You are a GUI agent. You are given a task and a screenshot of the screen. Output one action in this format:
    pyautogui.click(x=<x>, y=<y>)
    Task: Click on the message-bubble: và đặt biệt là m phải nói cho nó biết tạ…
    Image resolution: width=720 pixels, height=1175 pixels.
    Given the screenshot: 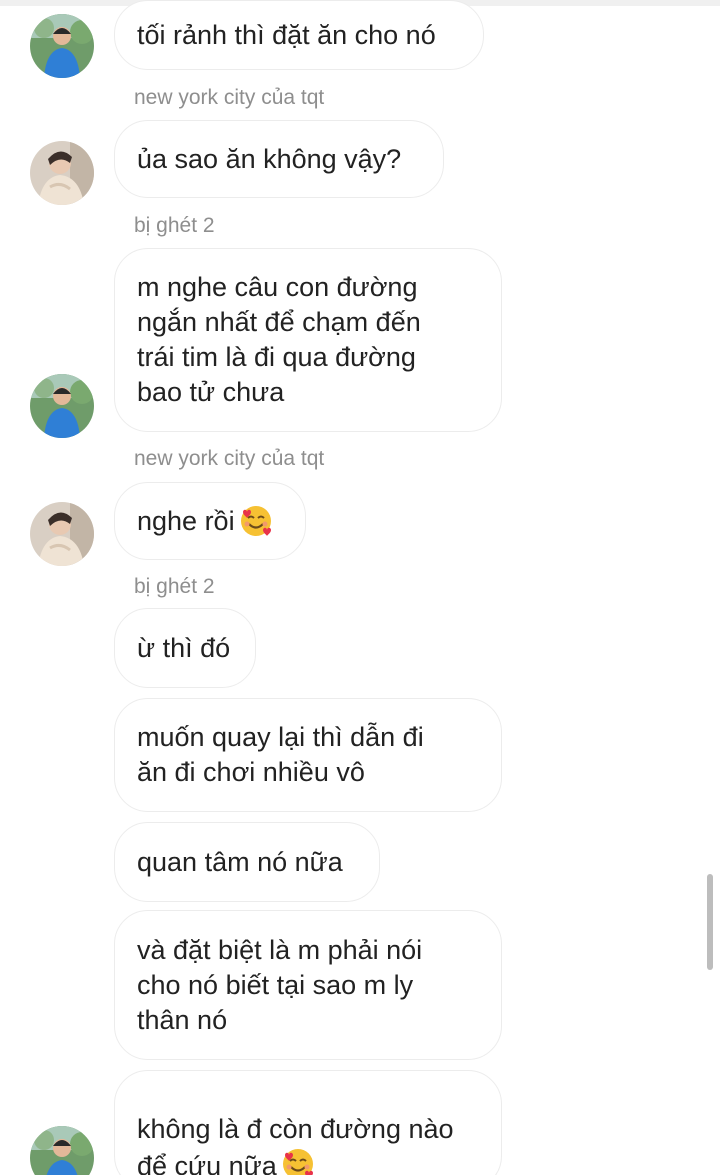 What is the action you would take?
    pyautogui.click(x=308, y=985)
    